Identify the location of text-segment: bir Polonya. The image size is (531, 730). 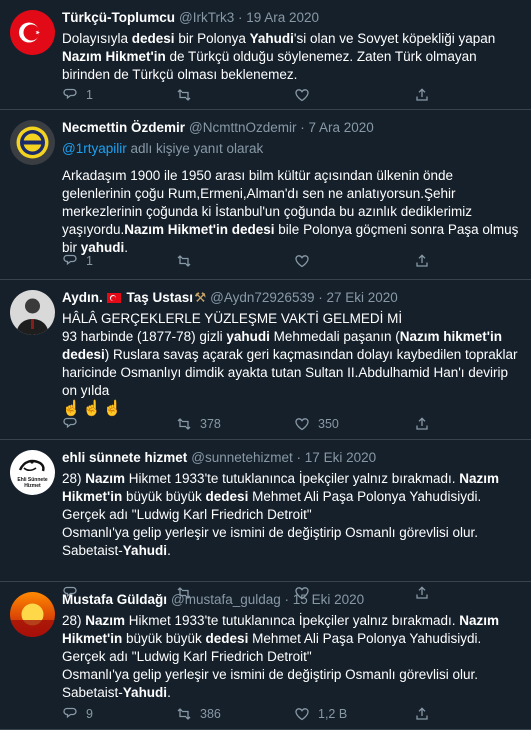
(212, 38).